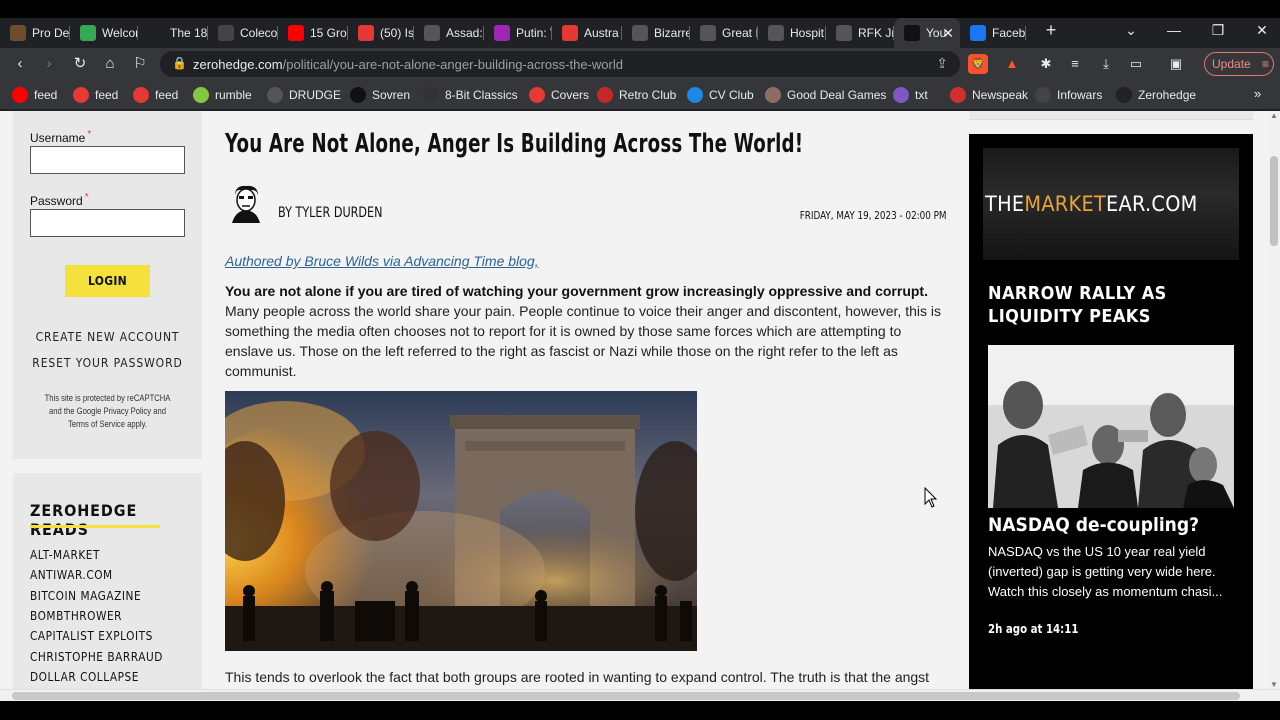 The width and height of the screenshot is (1280, 720). I want to click on new-tab-button: +, so click(1051, 30).